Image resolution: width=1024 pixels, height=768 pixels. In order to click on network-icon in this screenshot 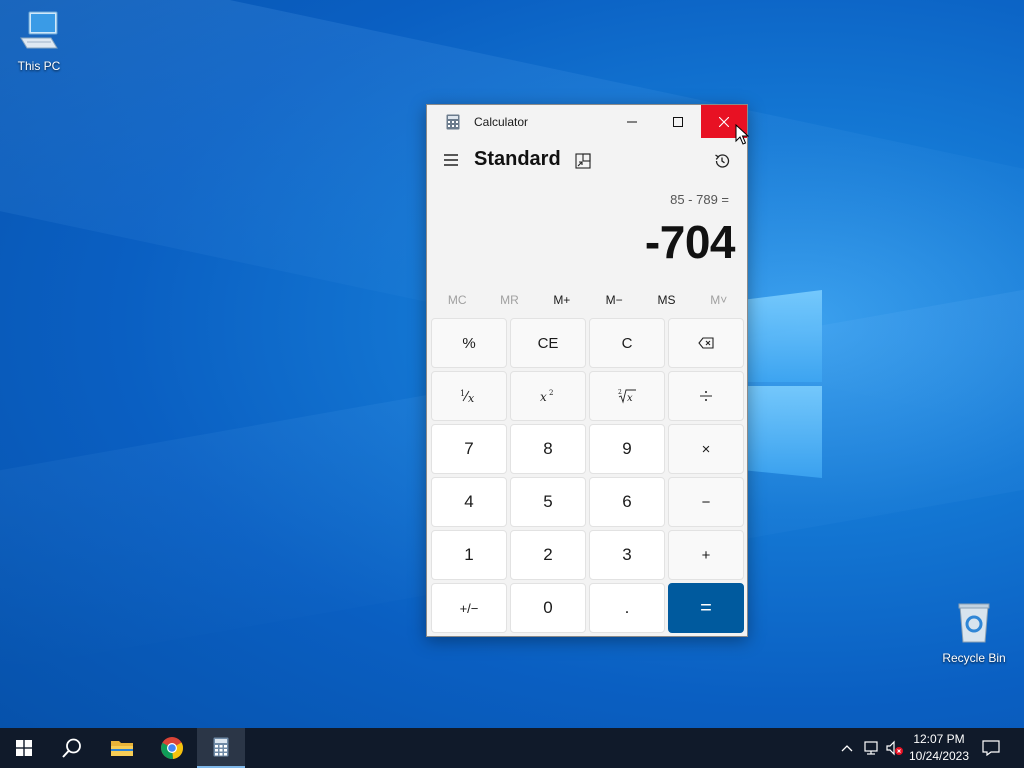, I will do `click(871, 748)`.